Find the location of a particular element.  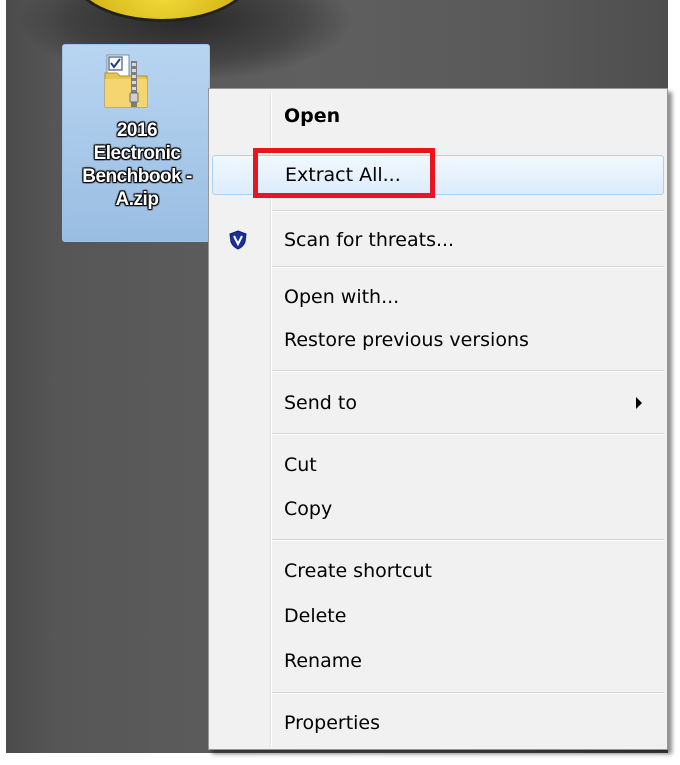

screenshot-edge-right is located at coordinates (674, 382).